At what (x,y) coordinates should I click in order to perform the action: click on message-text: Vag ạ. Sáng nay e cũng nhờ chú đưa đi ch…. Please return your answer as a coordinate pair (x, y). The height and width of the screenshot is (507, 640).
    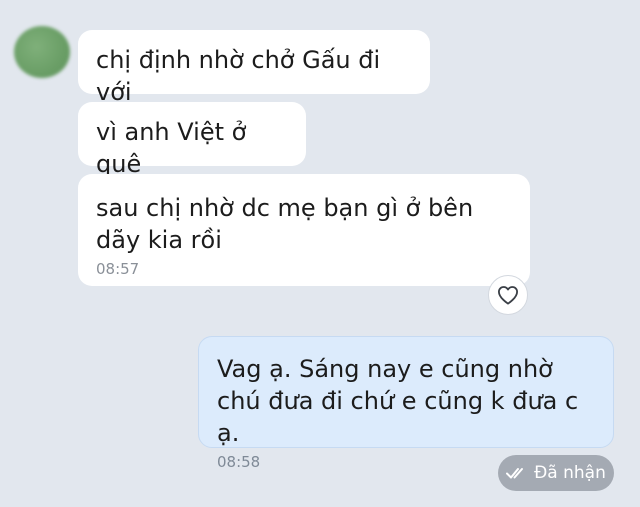
    Looking at the image, I should click on (398, 401).